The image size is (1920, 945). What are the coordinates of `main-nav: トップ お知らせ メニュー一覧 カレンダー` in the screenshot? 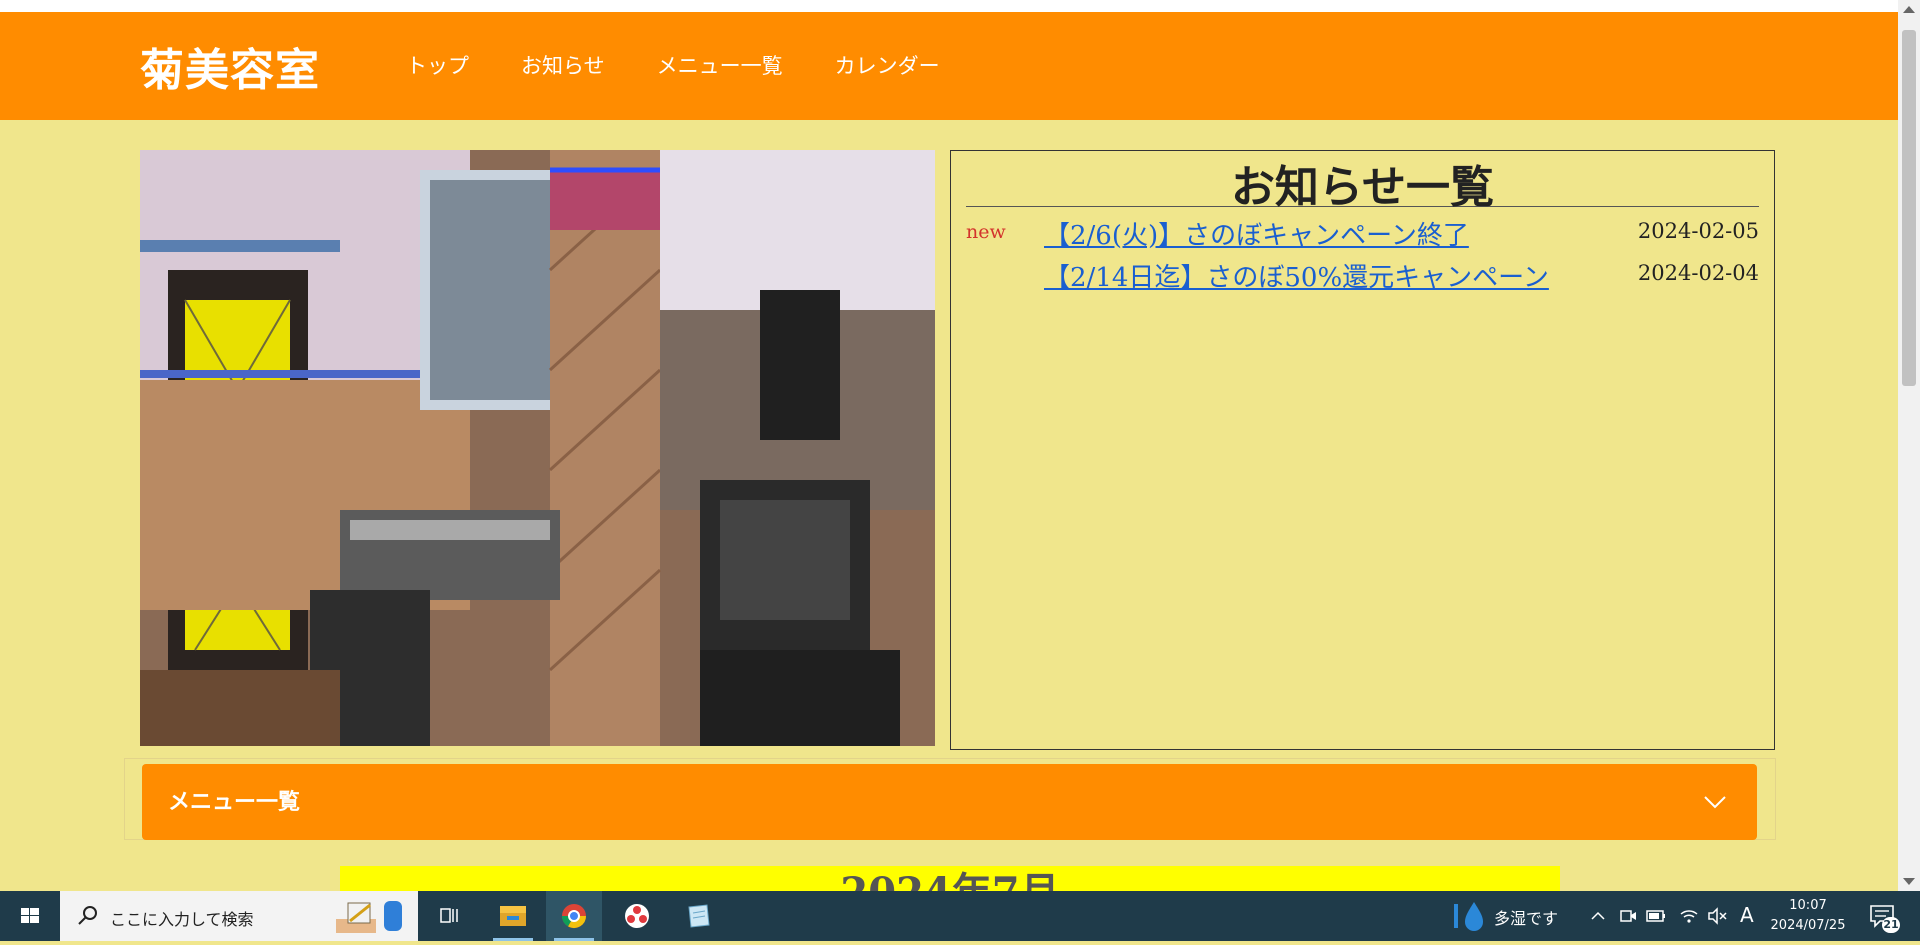 It's located at (673, 65).